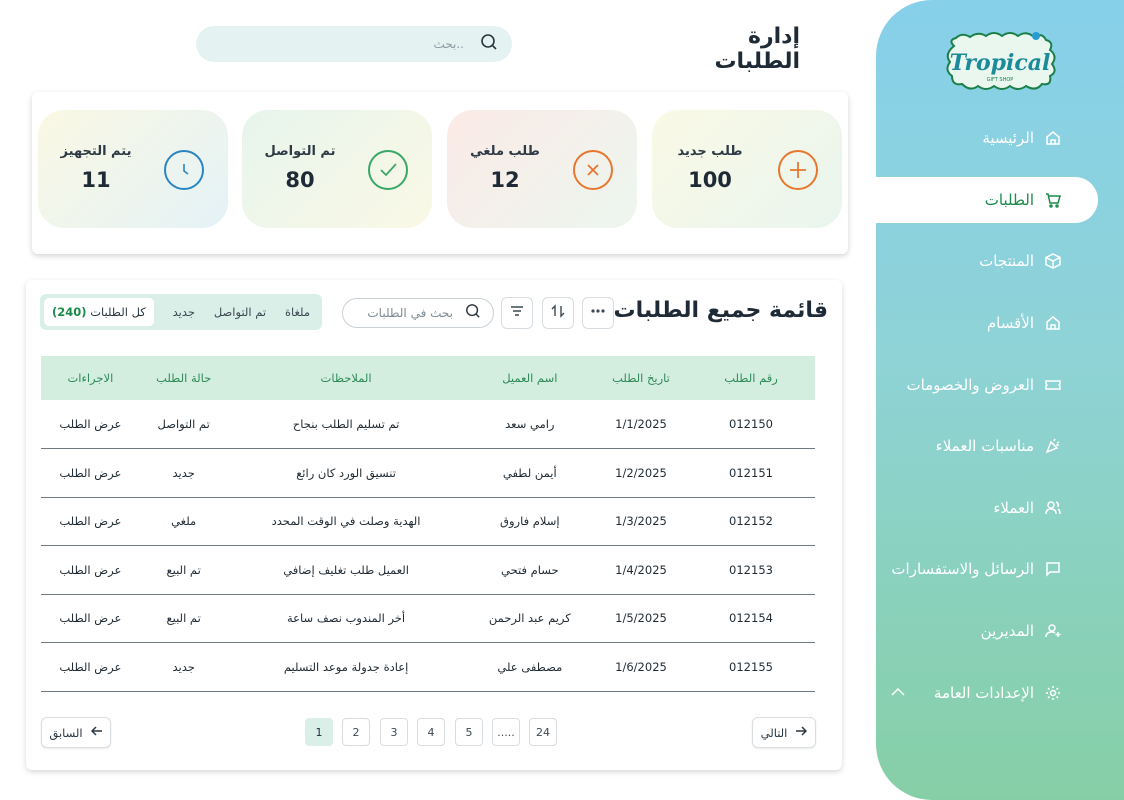 Image resolution: width=1124 pixels, height=800 pixels. I want to click on customer-name: رامي سعد, so click(530, 424).